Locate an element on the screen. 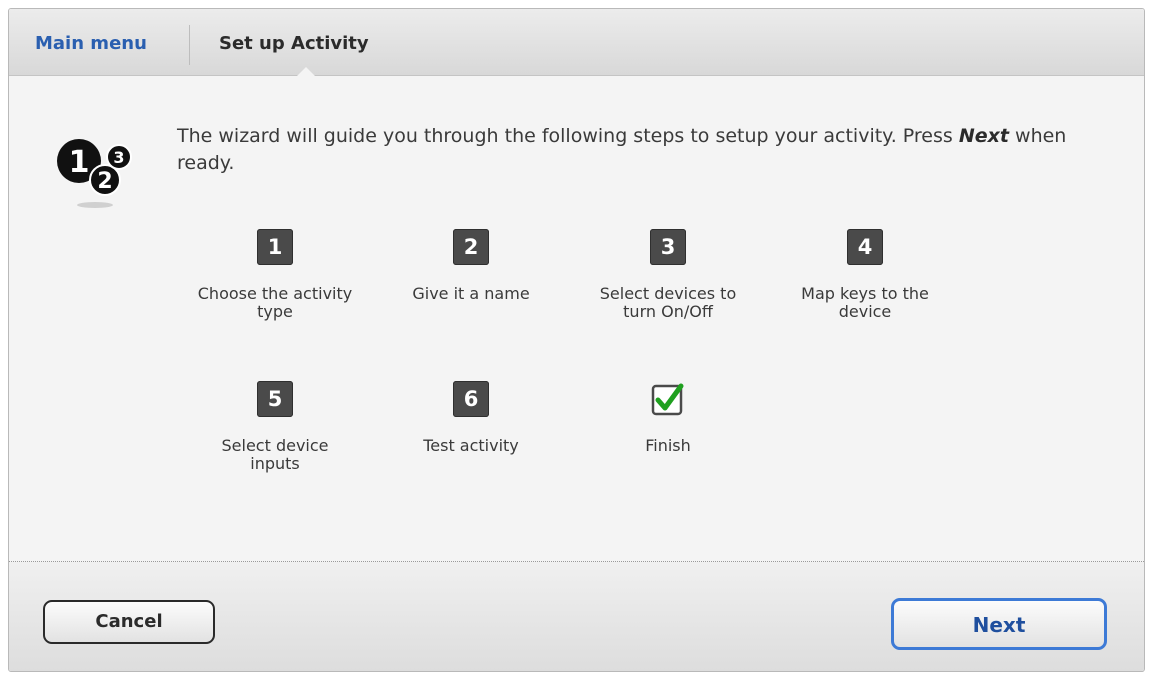 Image resolution: width=1151 pixels, height=678 pixels. step-finish: Finish is located at coordinates (668, 418).